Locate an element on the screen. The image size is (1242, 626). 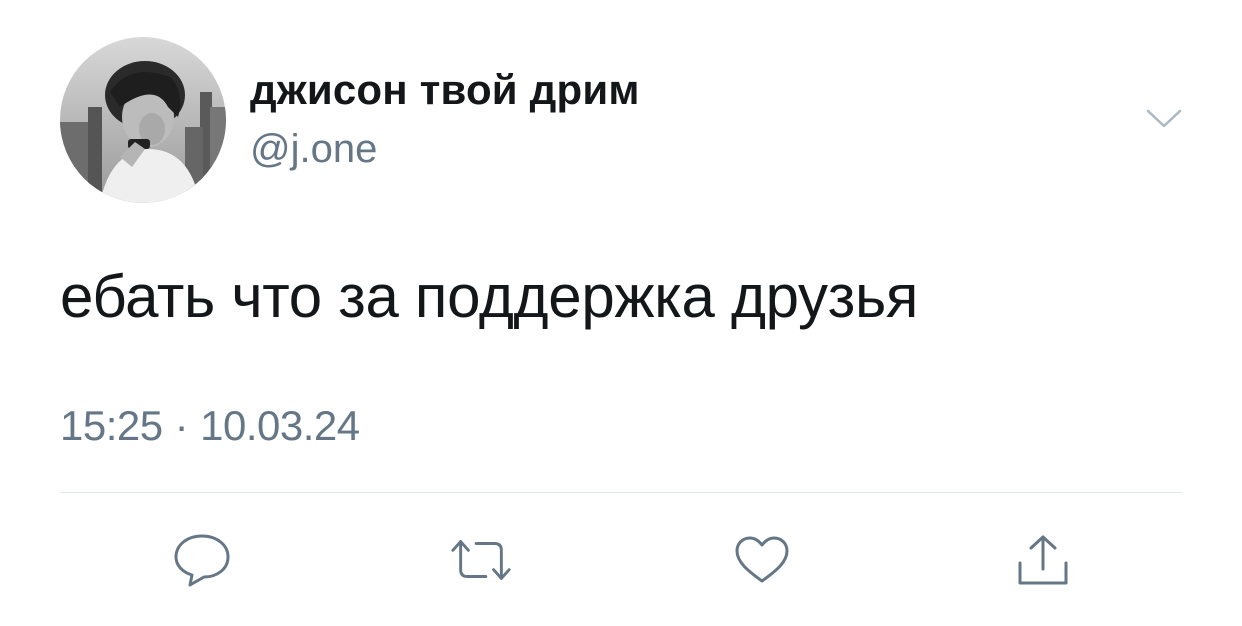
retweet-arrows-icon is located at coordinates (481, 560).